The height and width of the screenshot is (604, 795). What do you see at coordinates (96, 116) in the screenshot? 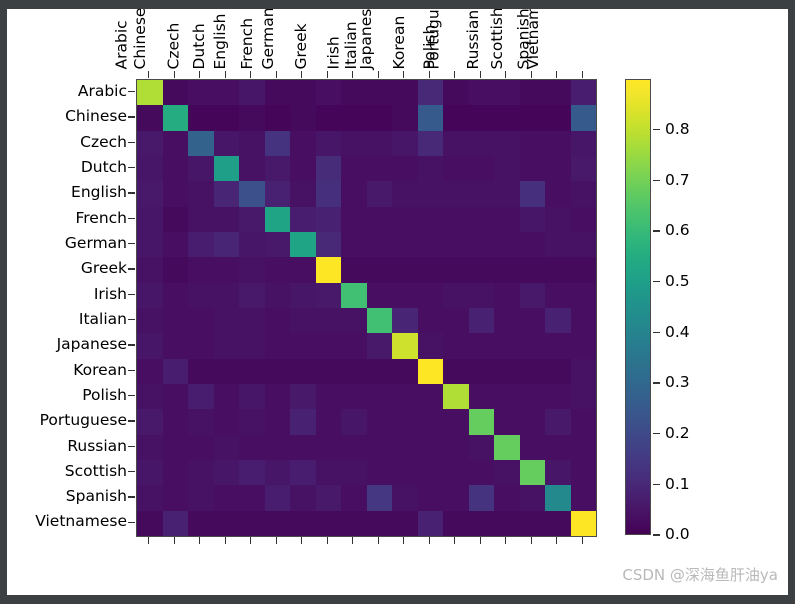
I see `y-tick-label: Chinese` at bounding box center [96, 116].